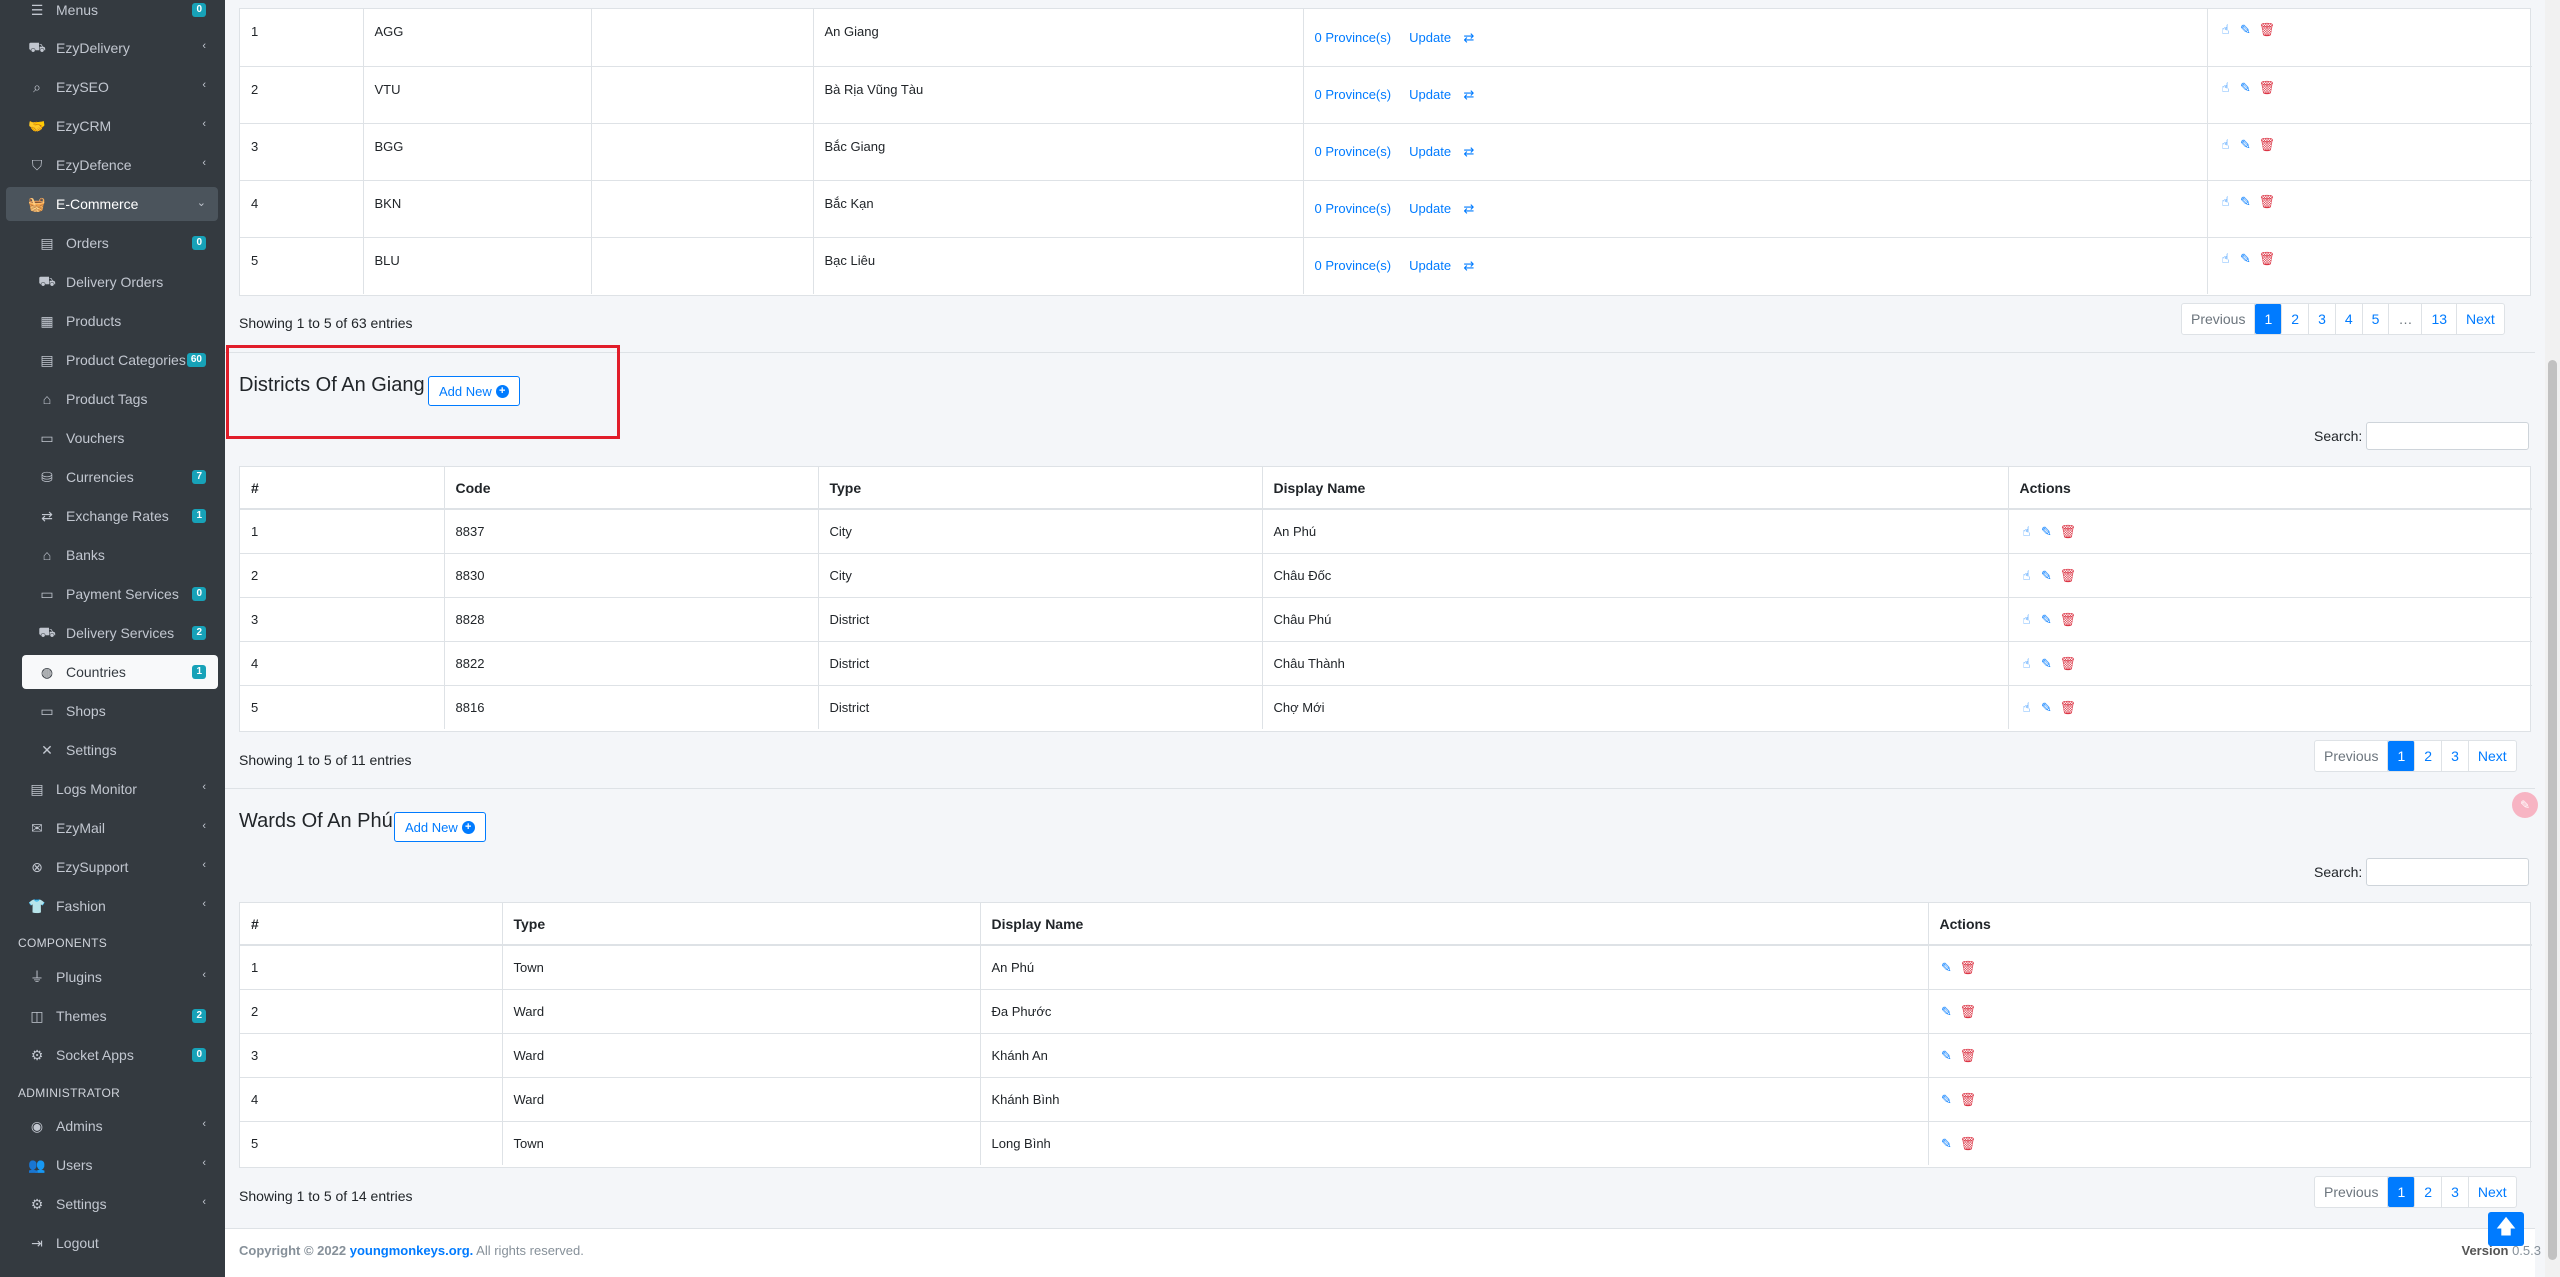 Image resolution: width=2560 pixels, height=1277 pixels. Describe the element at coordinates (112, 13) in the screenshot. I see `sidebar-item-menus: ☰ Menus 0` at that location.